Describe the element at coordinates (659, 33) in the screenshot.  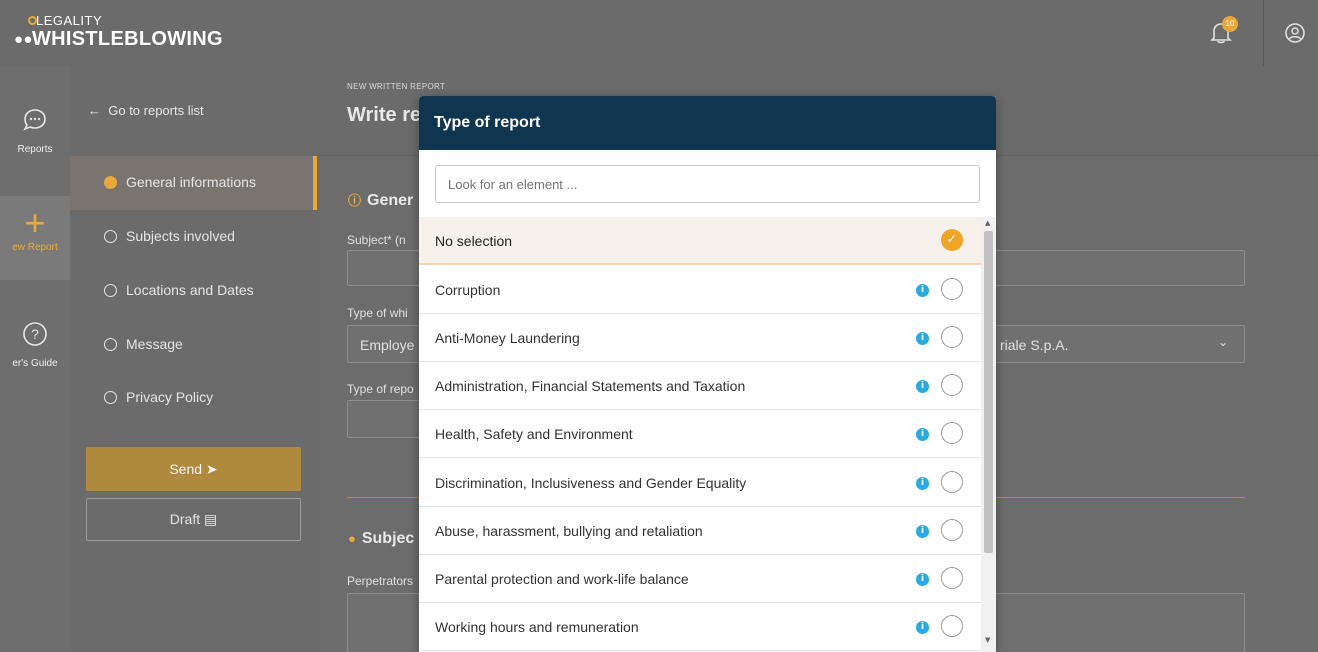
I see `top-bar: LEGALITY ●●WHISTLEBLOWING 10` at that location.